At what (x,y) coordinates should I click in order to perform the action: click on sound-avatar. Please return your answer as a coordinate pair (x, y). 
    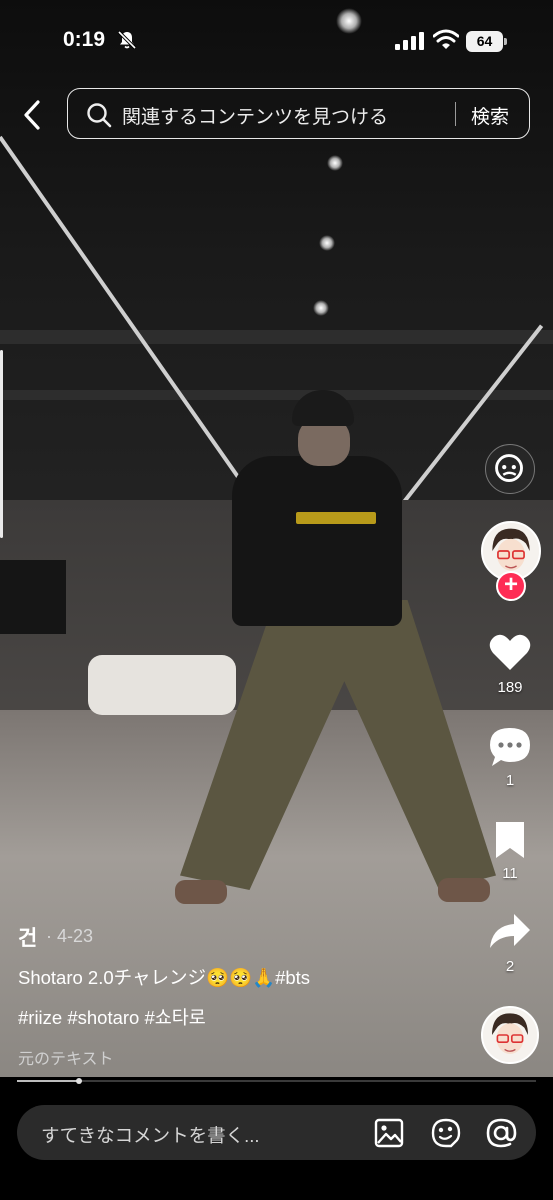
    Looking at the image, I should click on (510, 1035).